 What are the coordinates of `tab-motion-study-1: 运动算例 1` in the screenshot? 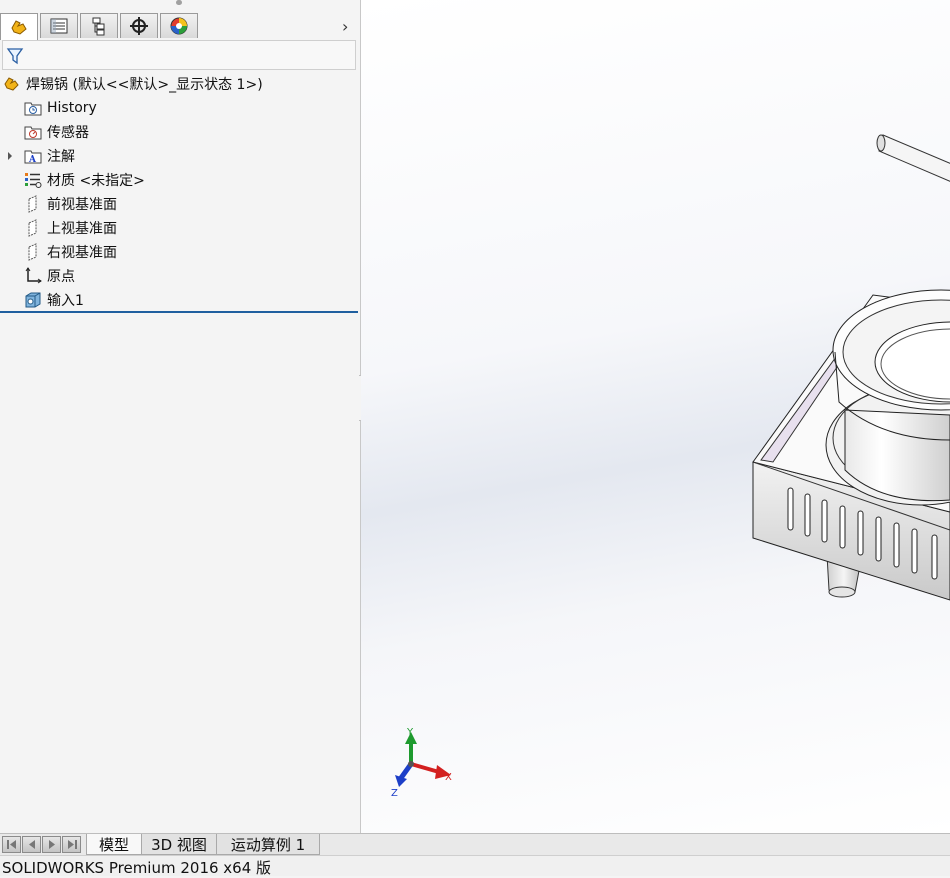 It's located at (268, 844).